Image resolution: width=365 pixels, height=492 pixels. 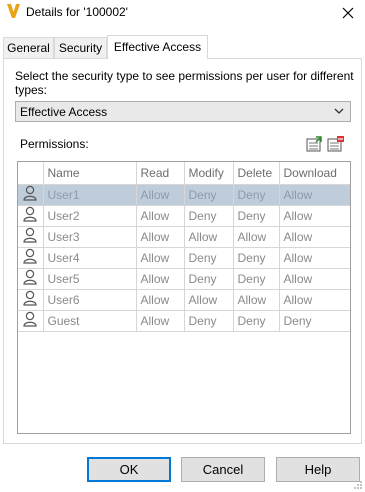 I want to click on window-title: Details for '100002', so click(x=77, y=12).